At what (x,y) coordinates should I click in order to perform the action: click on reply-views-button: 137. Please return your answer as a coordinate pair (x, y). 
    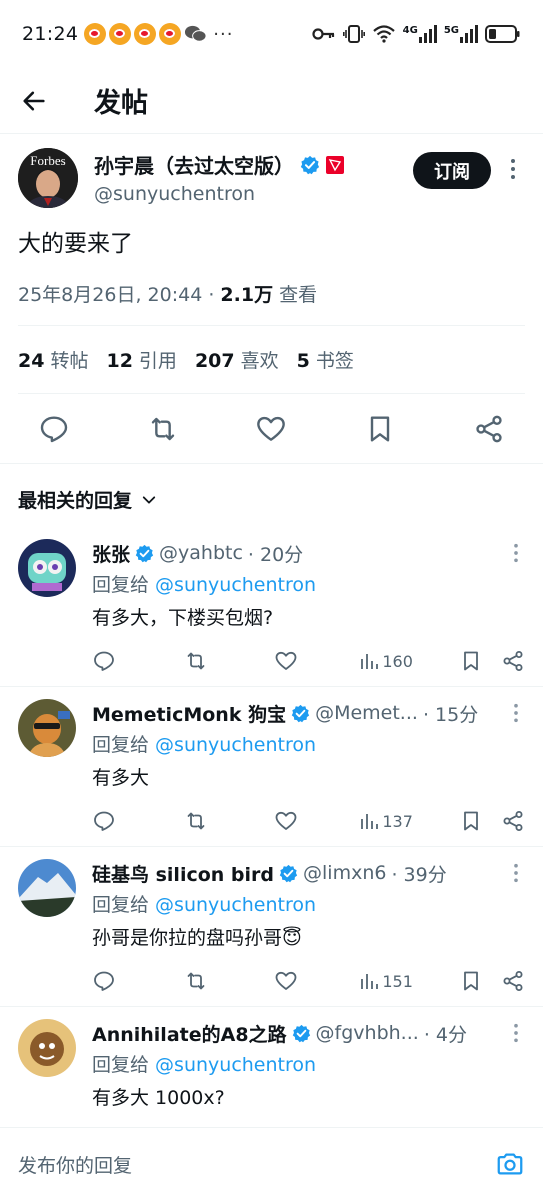
    Looking at the image, I should click on (409, 821).